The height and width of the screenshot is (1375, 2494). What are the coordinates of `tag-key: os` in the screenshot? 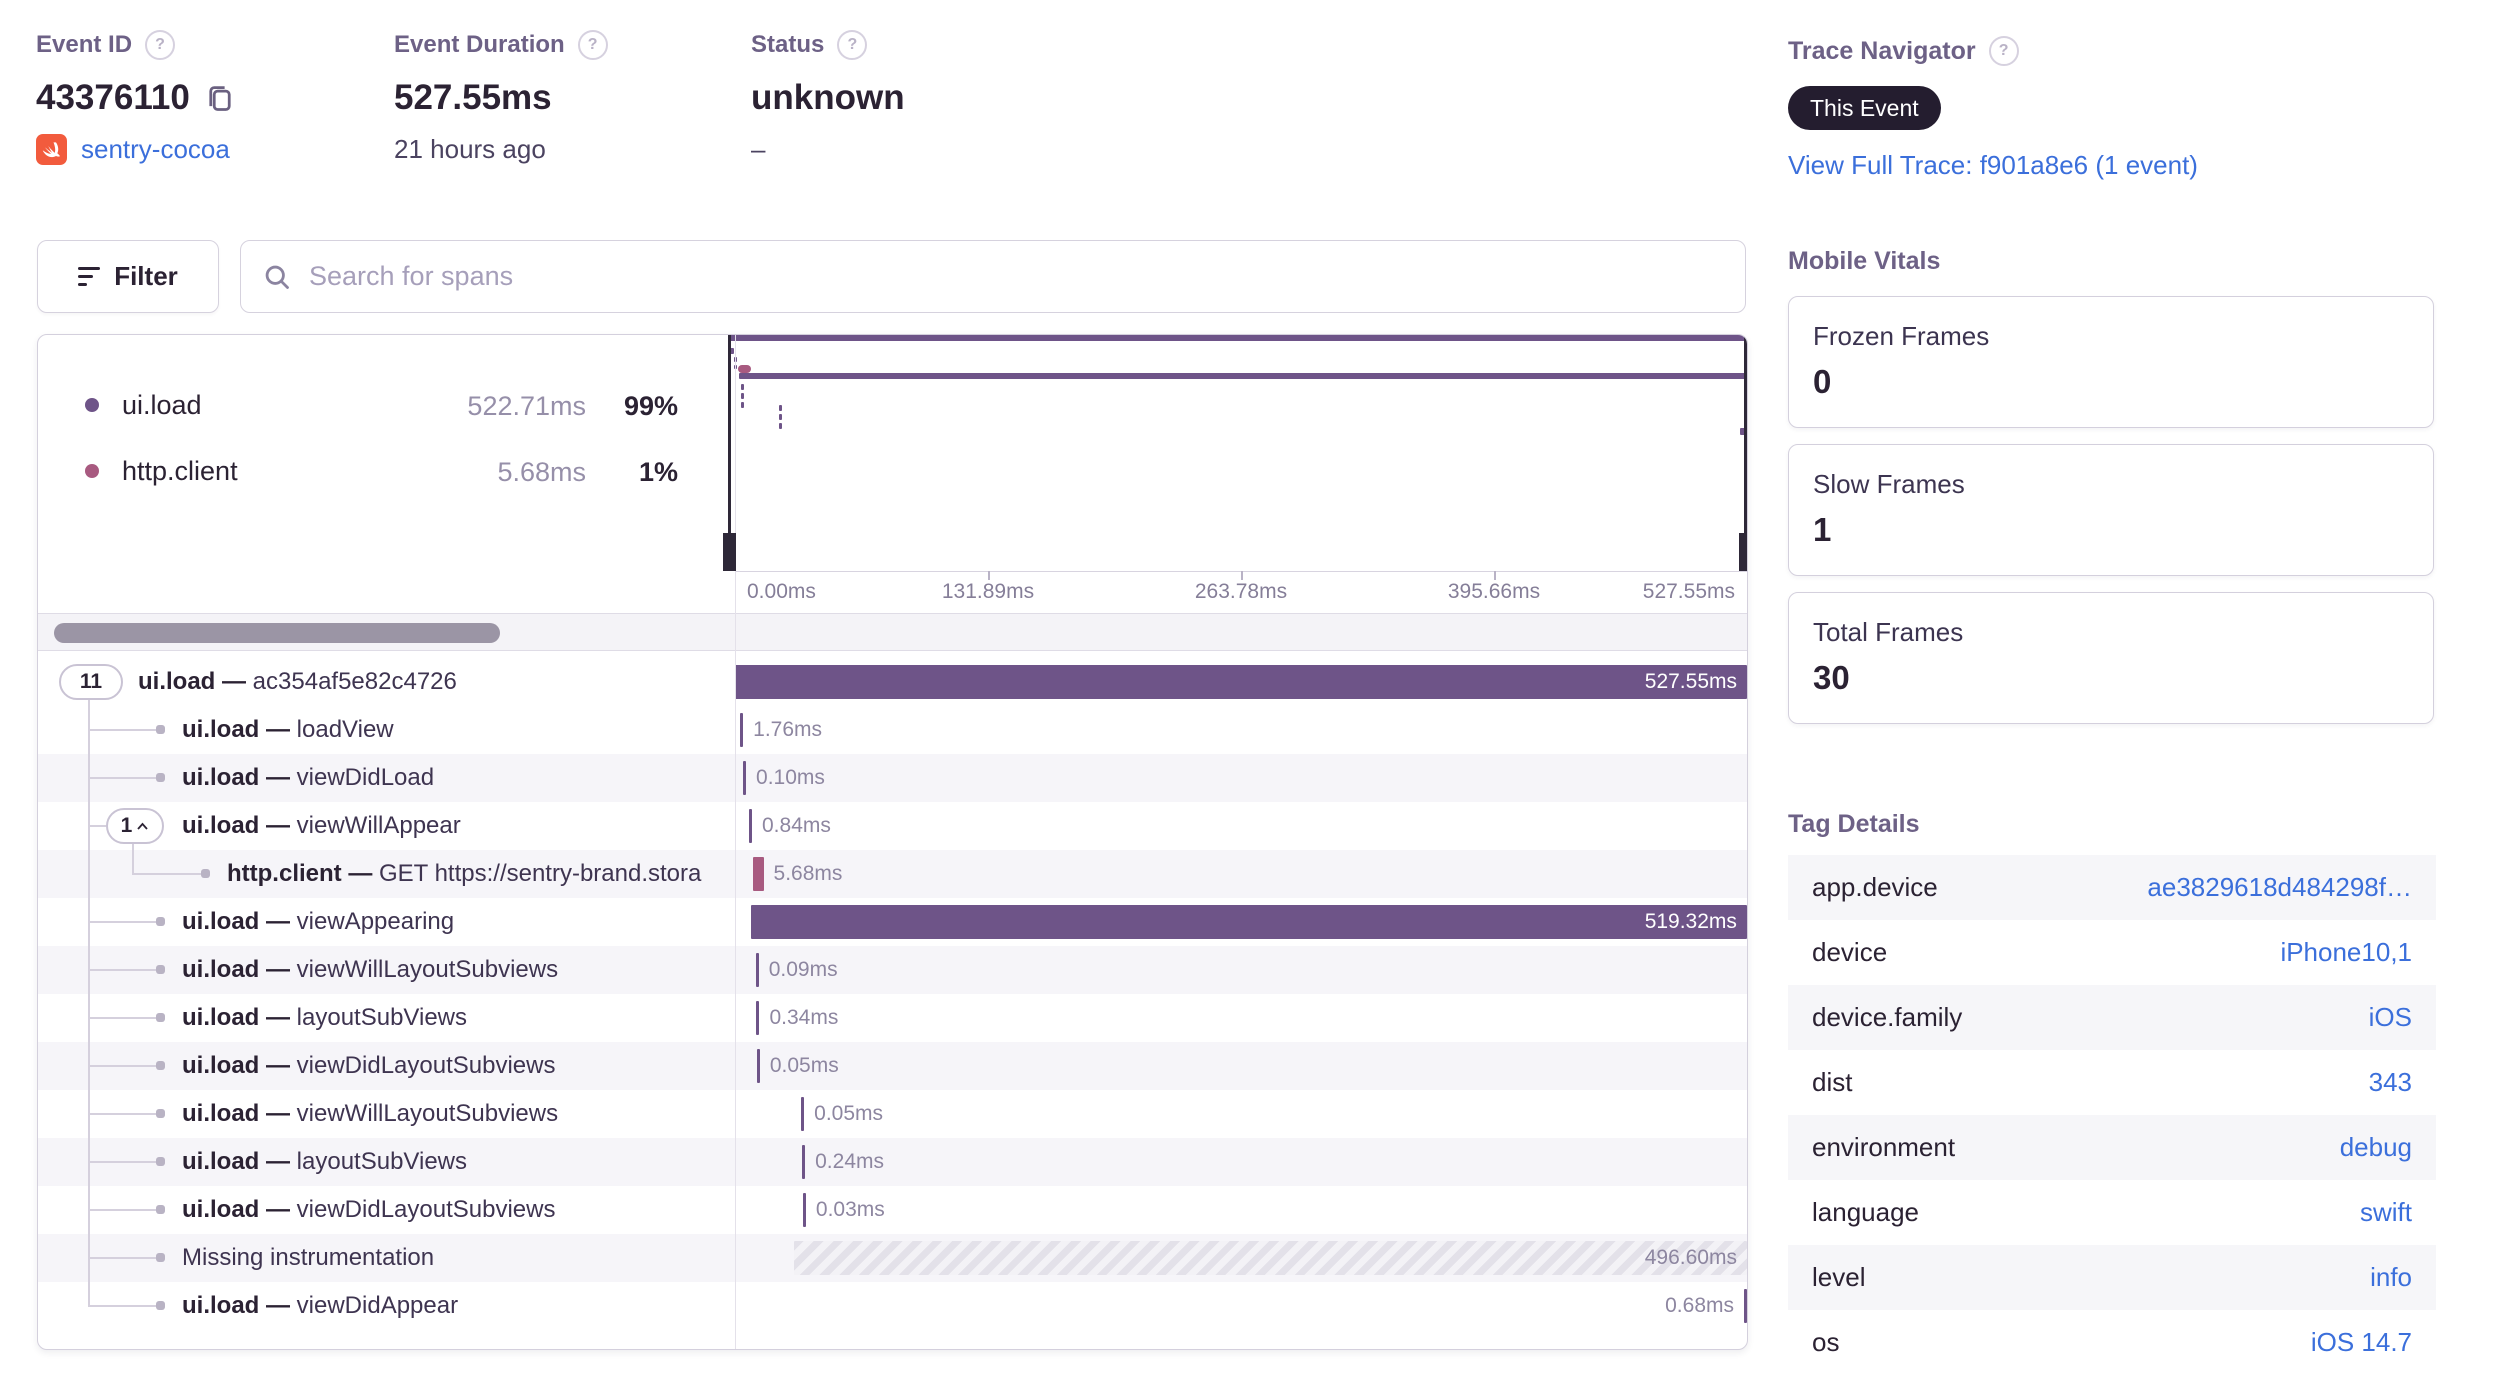 It's located at (1826, 1342).